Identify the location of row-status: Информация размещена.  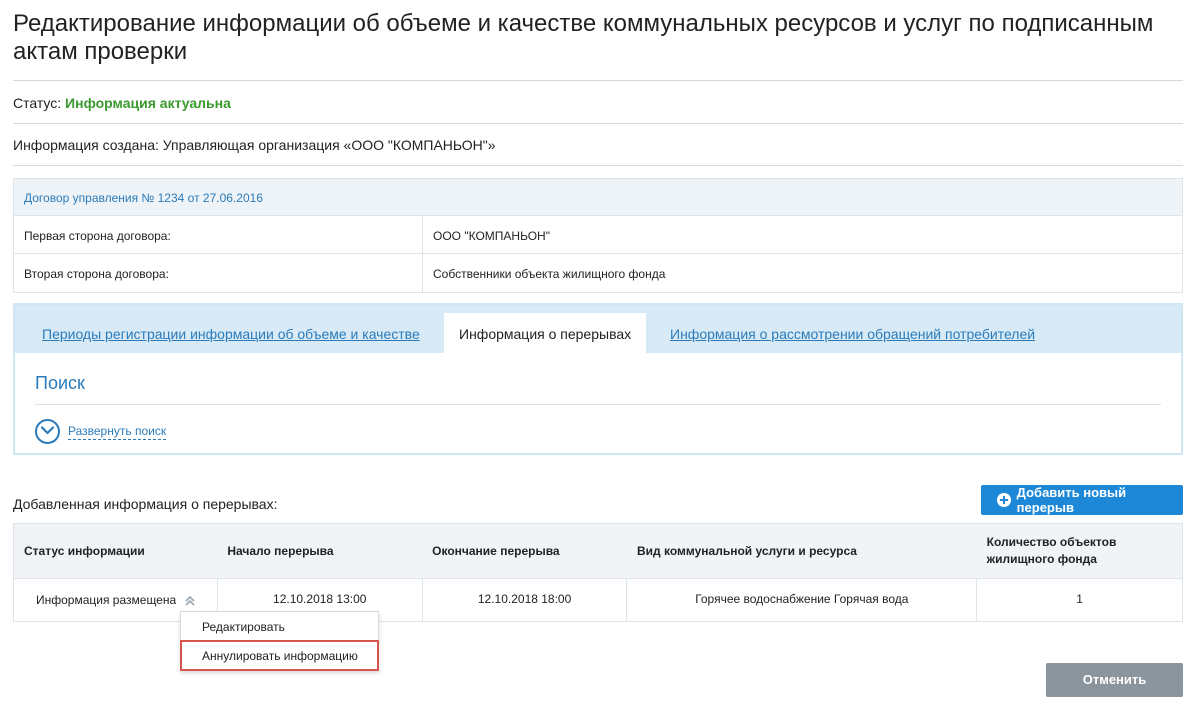
(106, 600).